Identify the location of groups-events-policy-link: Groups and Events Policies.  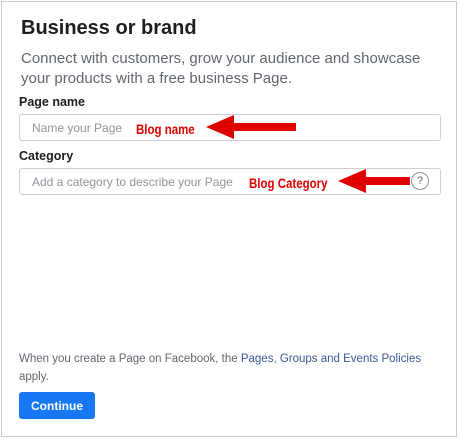
(350, 359).